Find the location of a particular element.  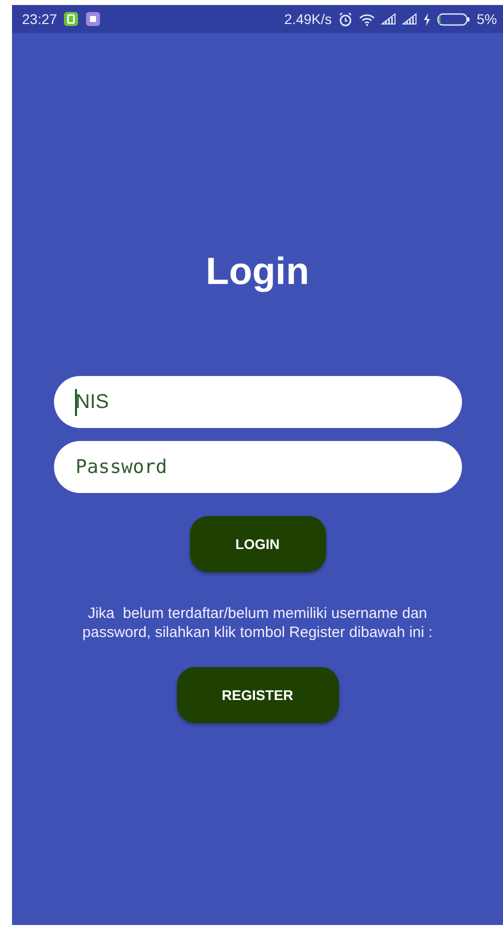

register-button: REGISTER is located at coordinates (257, 695).